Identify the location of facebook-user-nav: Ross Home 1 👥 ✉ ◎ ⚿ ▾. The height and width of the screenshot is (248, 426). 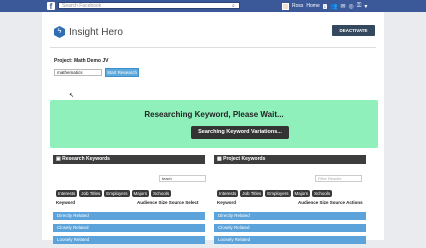
(324, 6).